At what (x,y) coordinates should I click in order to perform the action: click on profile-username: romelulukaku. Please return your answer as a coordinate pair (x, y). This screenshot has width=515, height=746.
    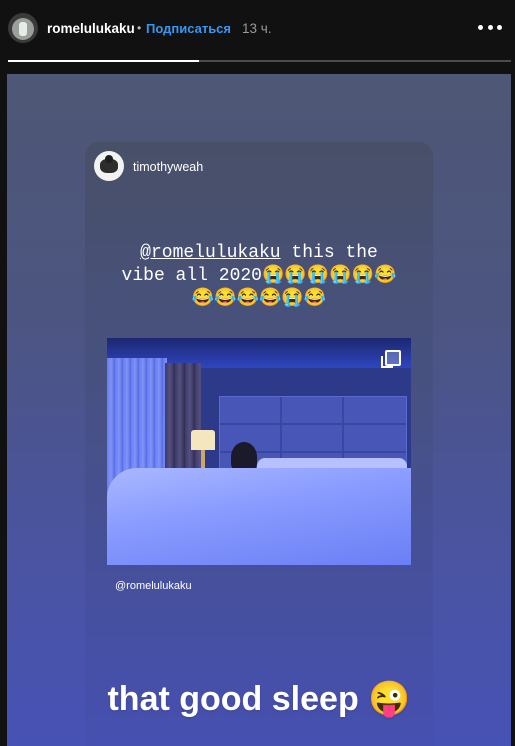
    Looking at the image, I should click on (91, 28).